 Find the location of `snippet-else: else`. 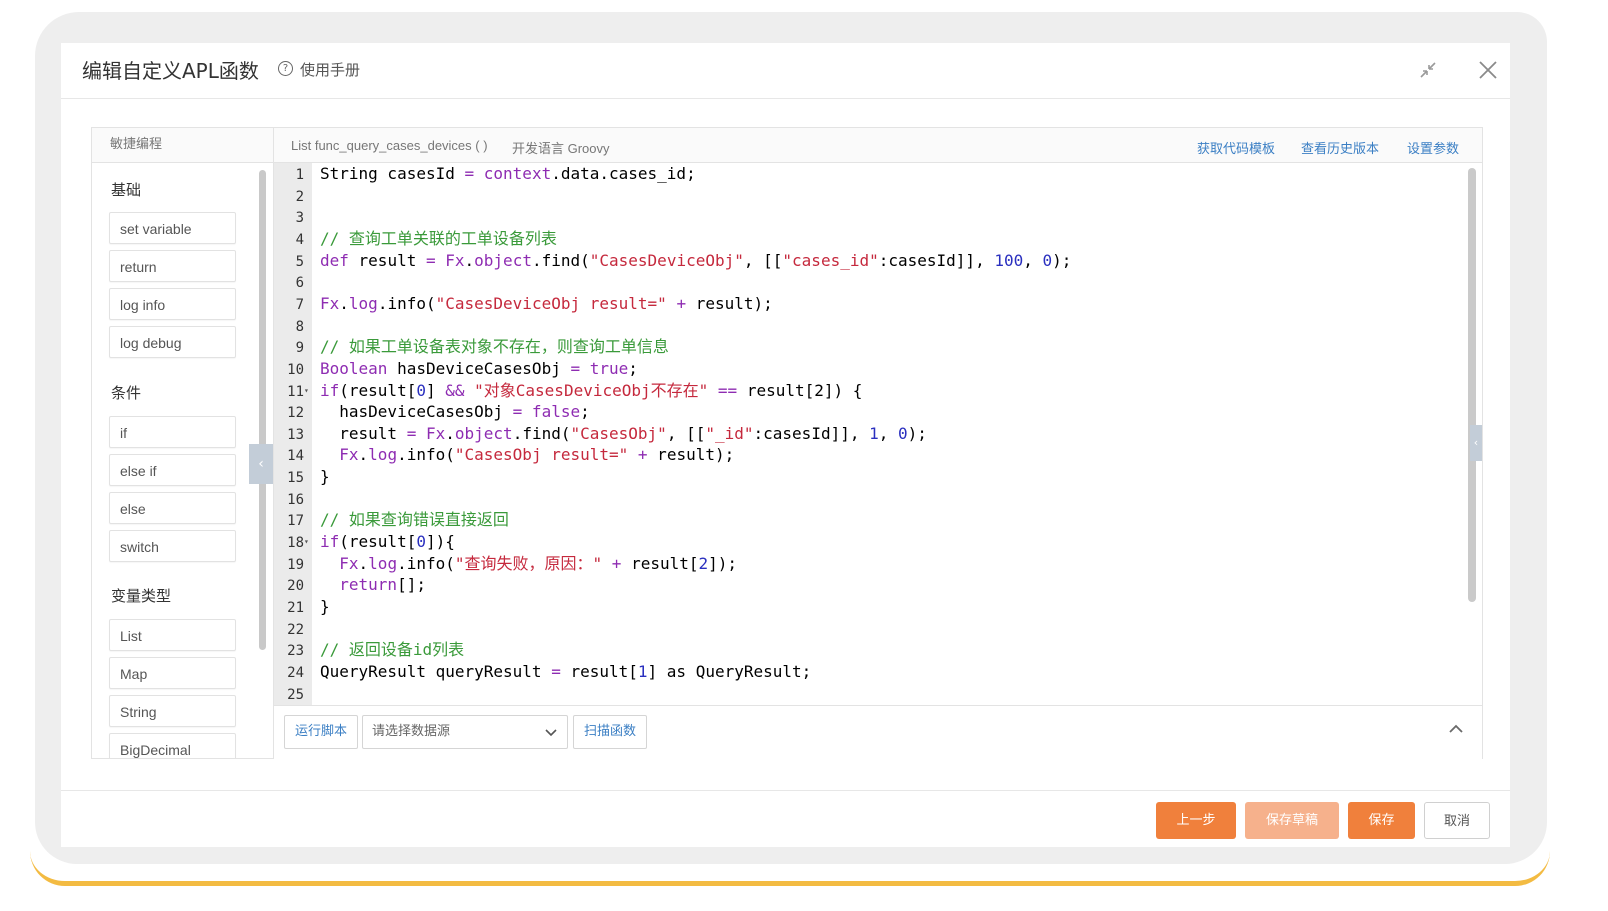

snippet-else: else is located at coordinates (172, 508).